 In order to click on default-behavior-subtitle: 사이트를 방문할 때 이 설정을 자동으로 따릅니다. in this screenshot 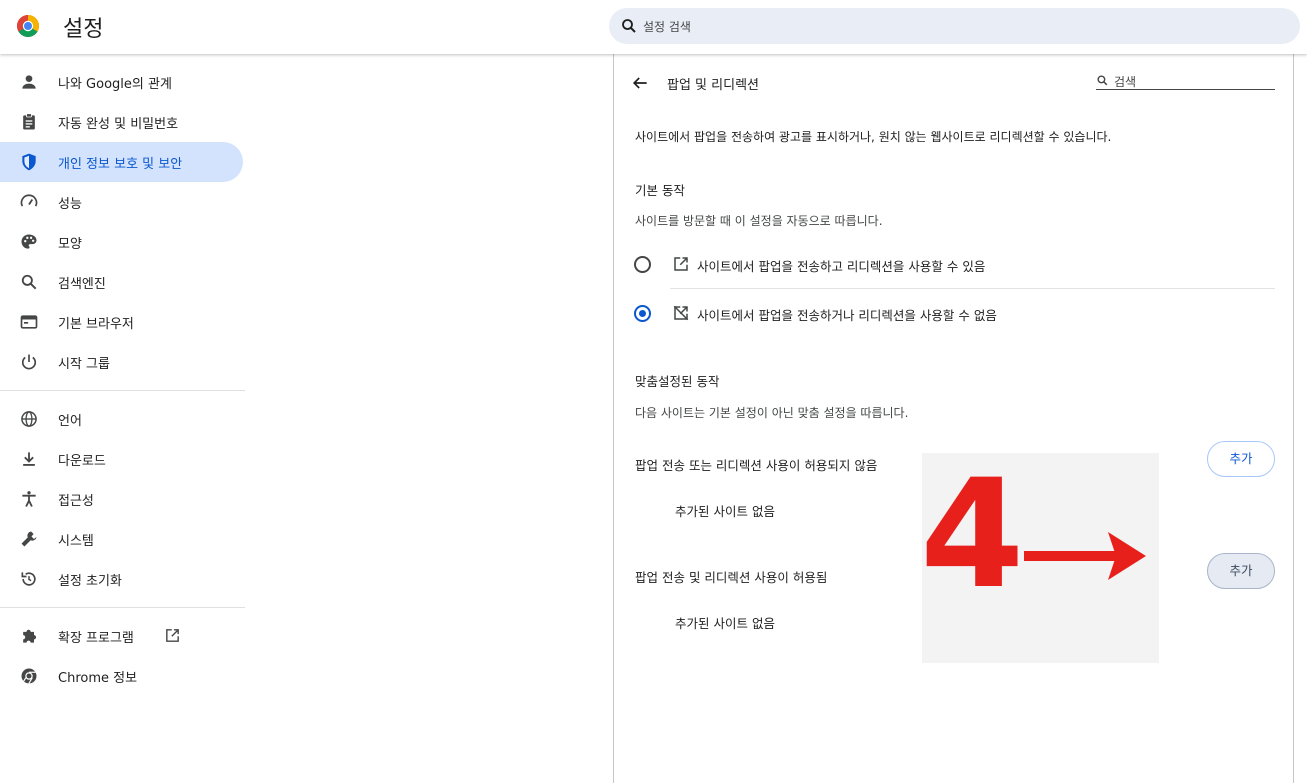, I will do `click(759, 221)`.